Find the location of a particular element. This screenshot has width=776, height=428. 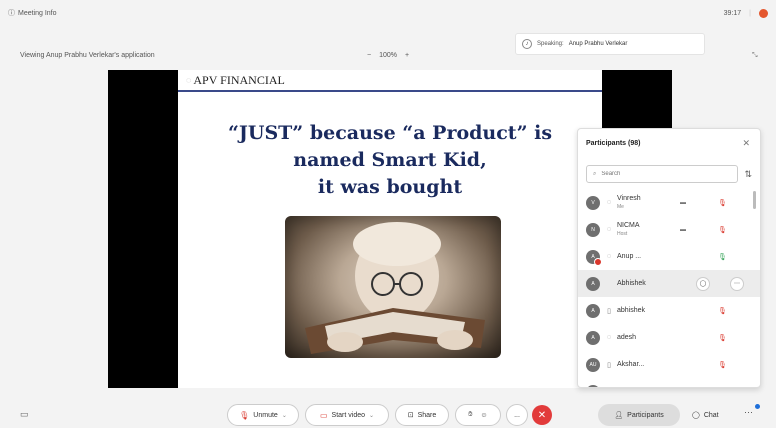

participant-name-text: Vinresh is located at coordinates (629, 198).